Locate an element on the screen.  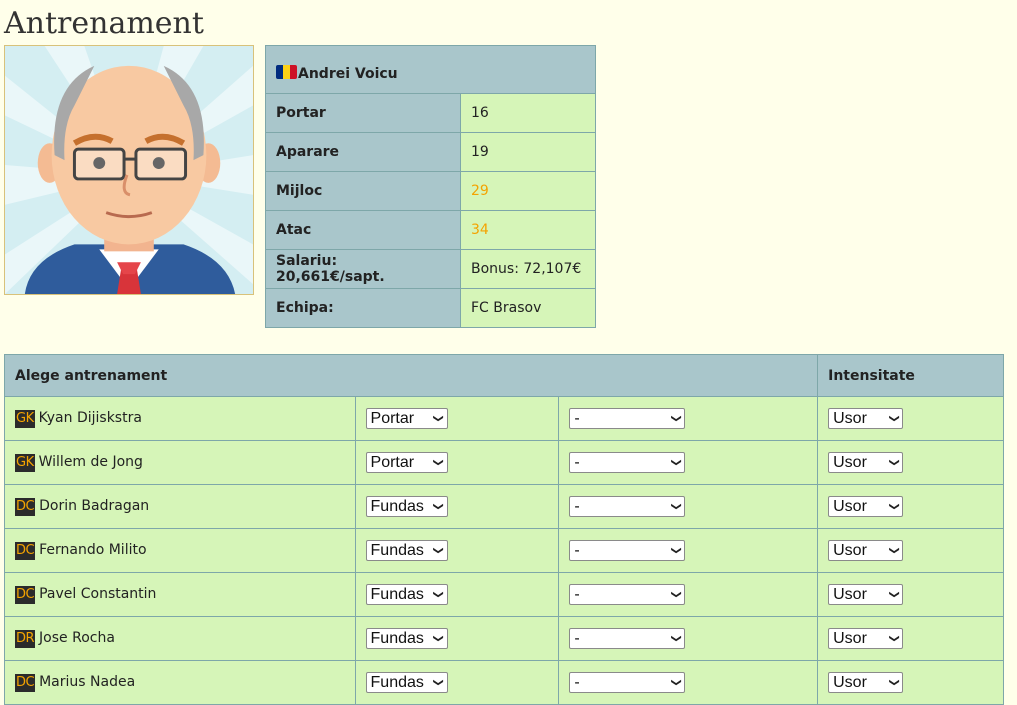
player-cell: DC Fernando Milito is located at coordinates (180, 550).